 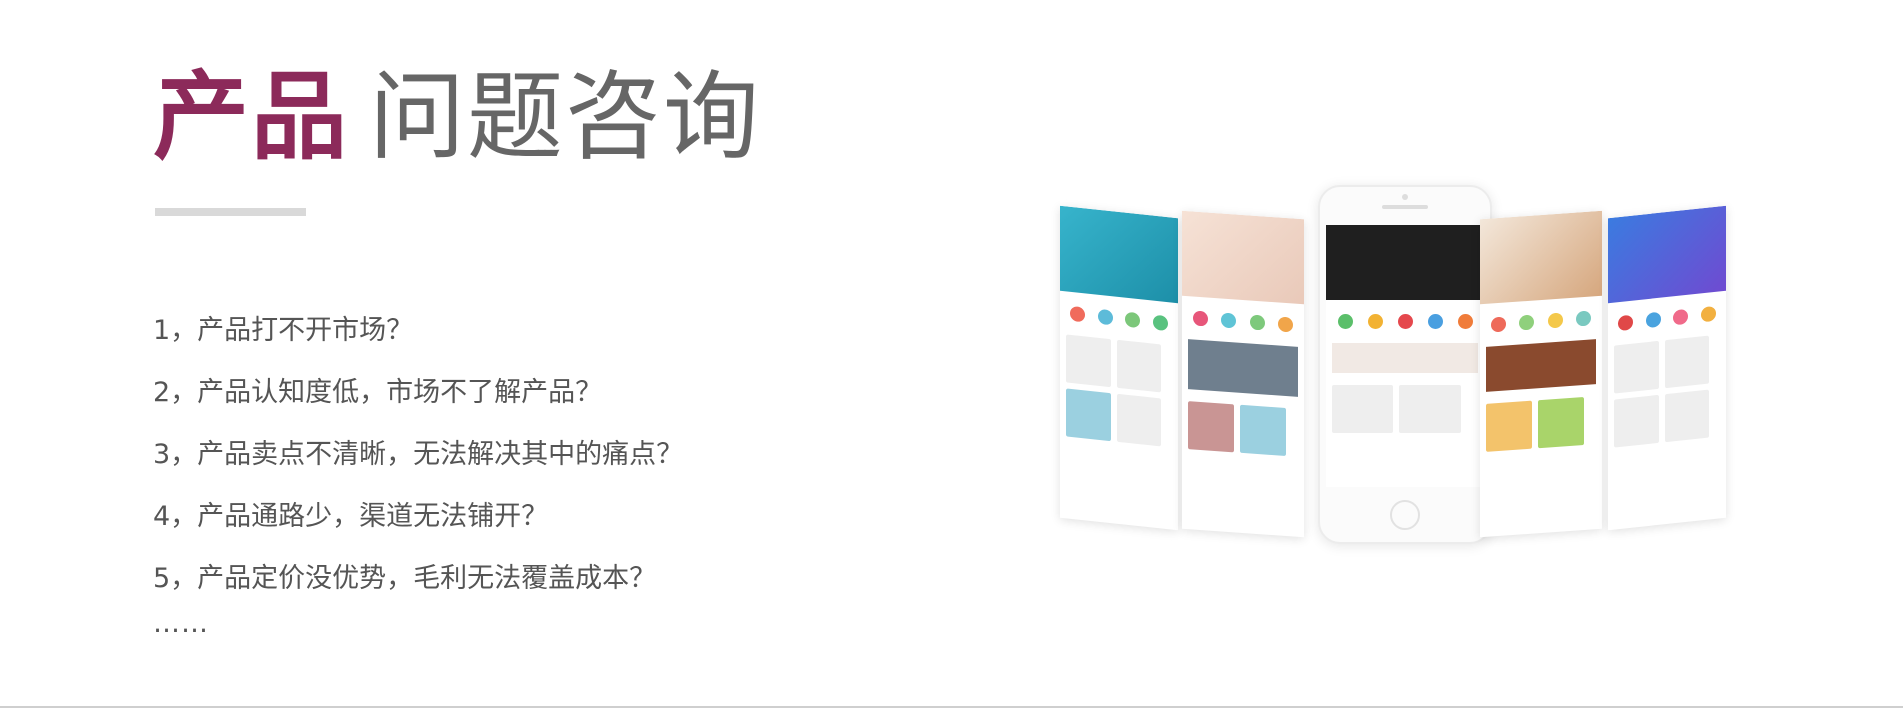 I want to click on title-accent: 产品, so click(x=251, y=117).